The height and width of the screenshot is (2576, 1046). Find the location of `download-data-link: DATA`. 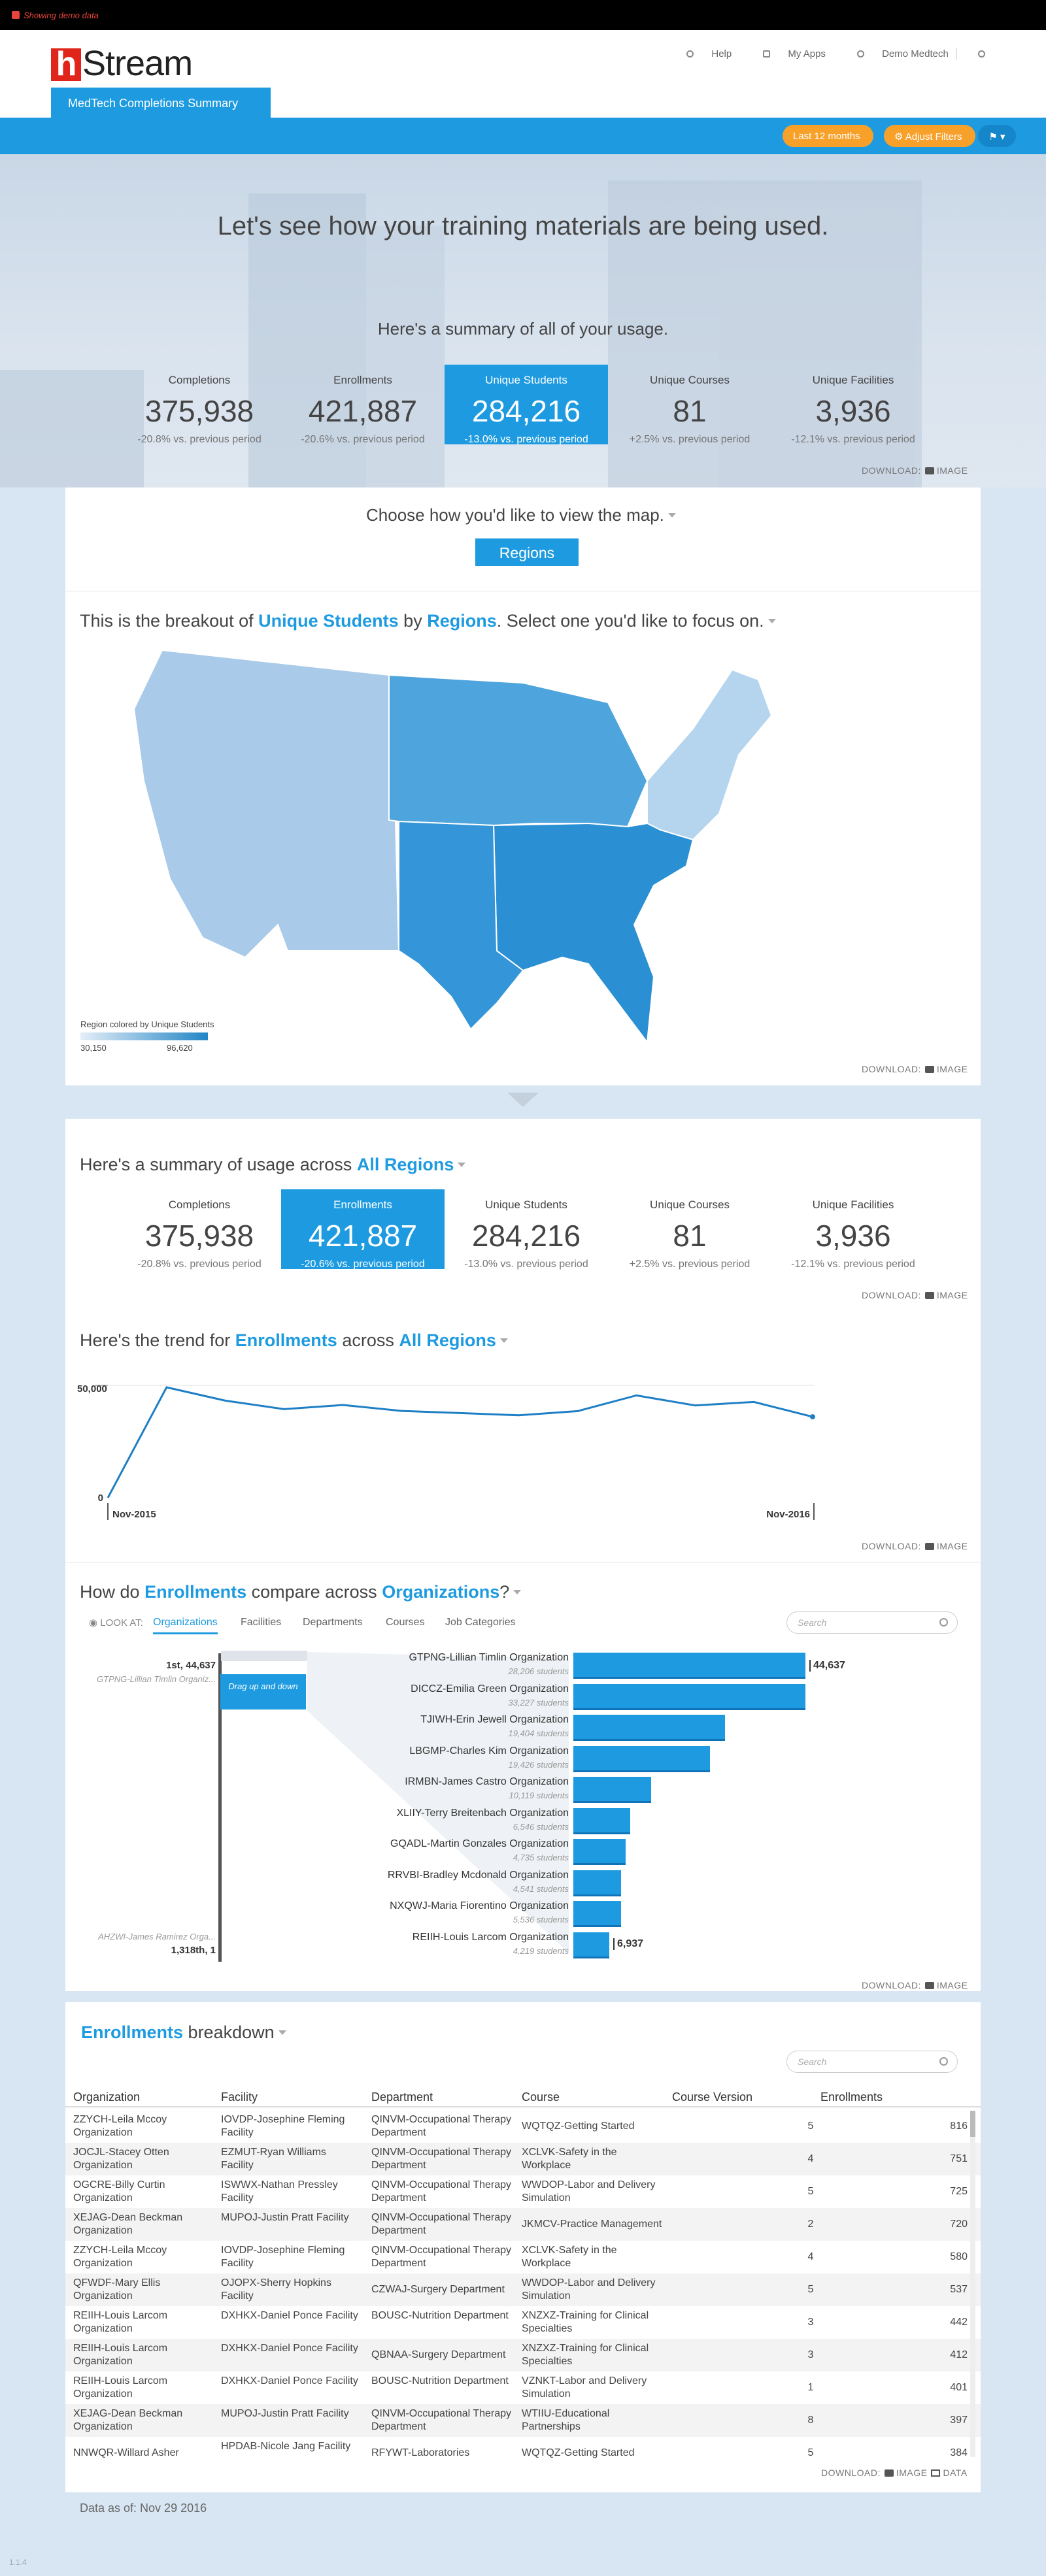

download-data-link: DATA is located at coordinates (947, 2473).